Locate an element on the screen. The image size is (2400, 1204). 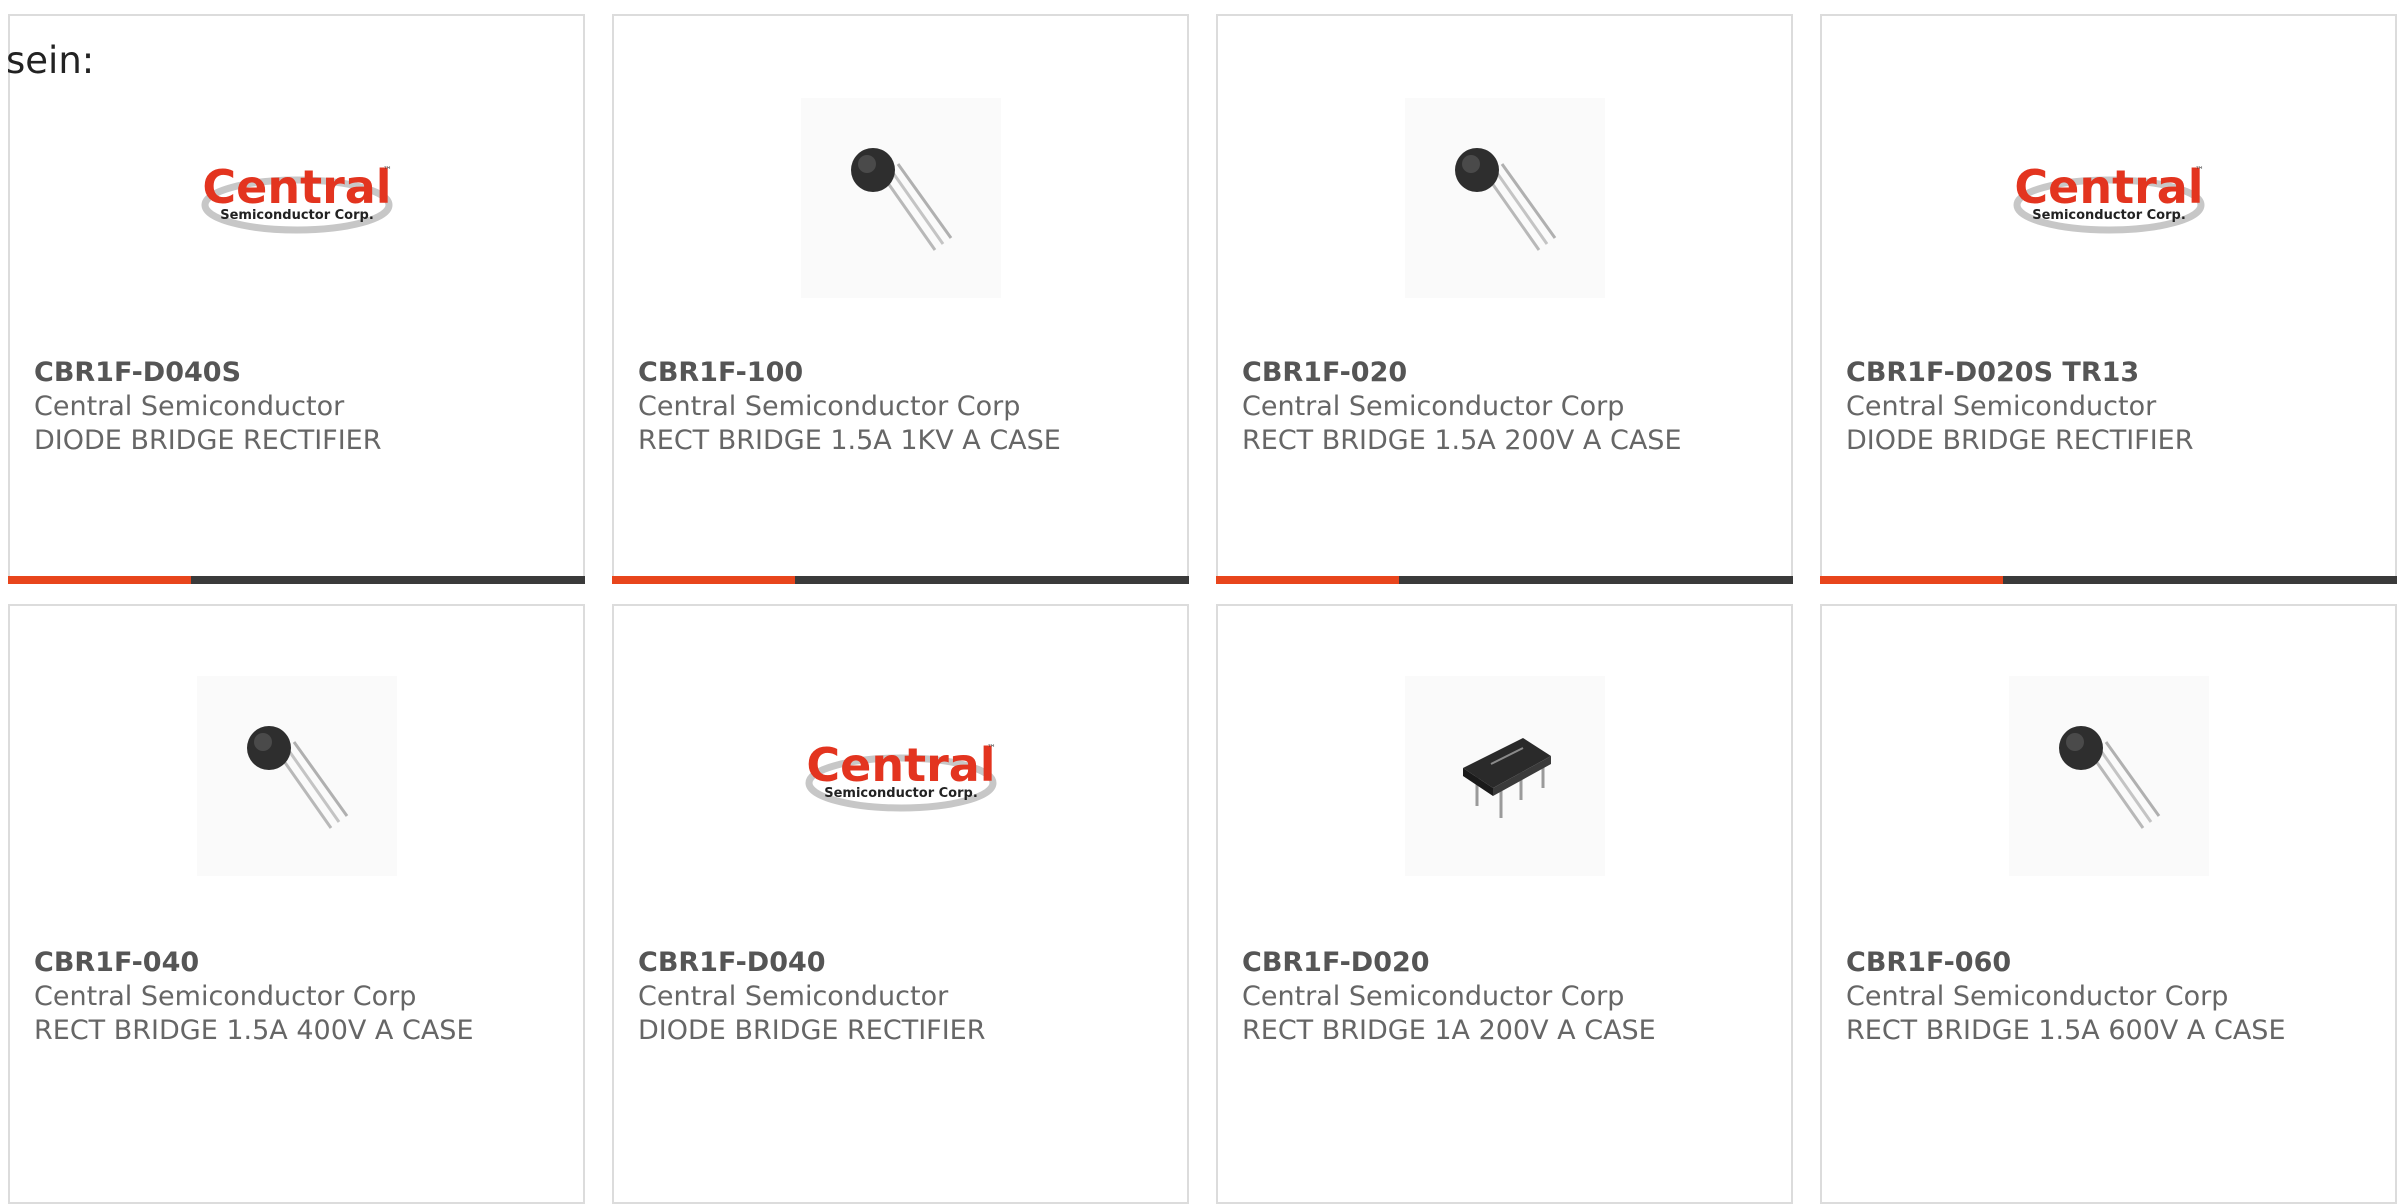
dip-component-icon is located at coordinates (1504, 776).